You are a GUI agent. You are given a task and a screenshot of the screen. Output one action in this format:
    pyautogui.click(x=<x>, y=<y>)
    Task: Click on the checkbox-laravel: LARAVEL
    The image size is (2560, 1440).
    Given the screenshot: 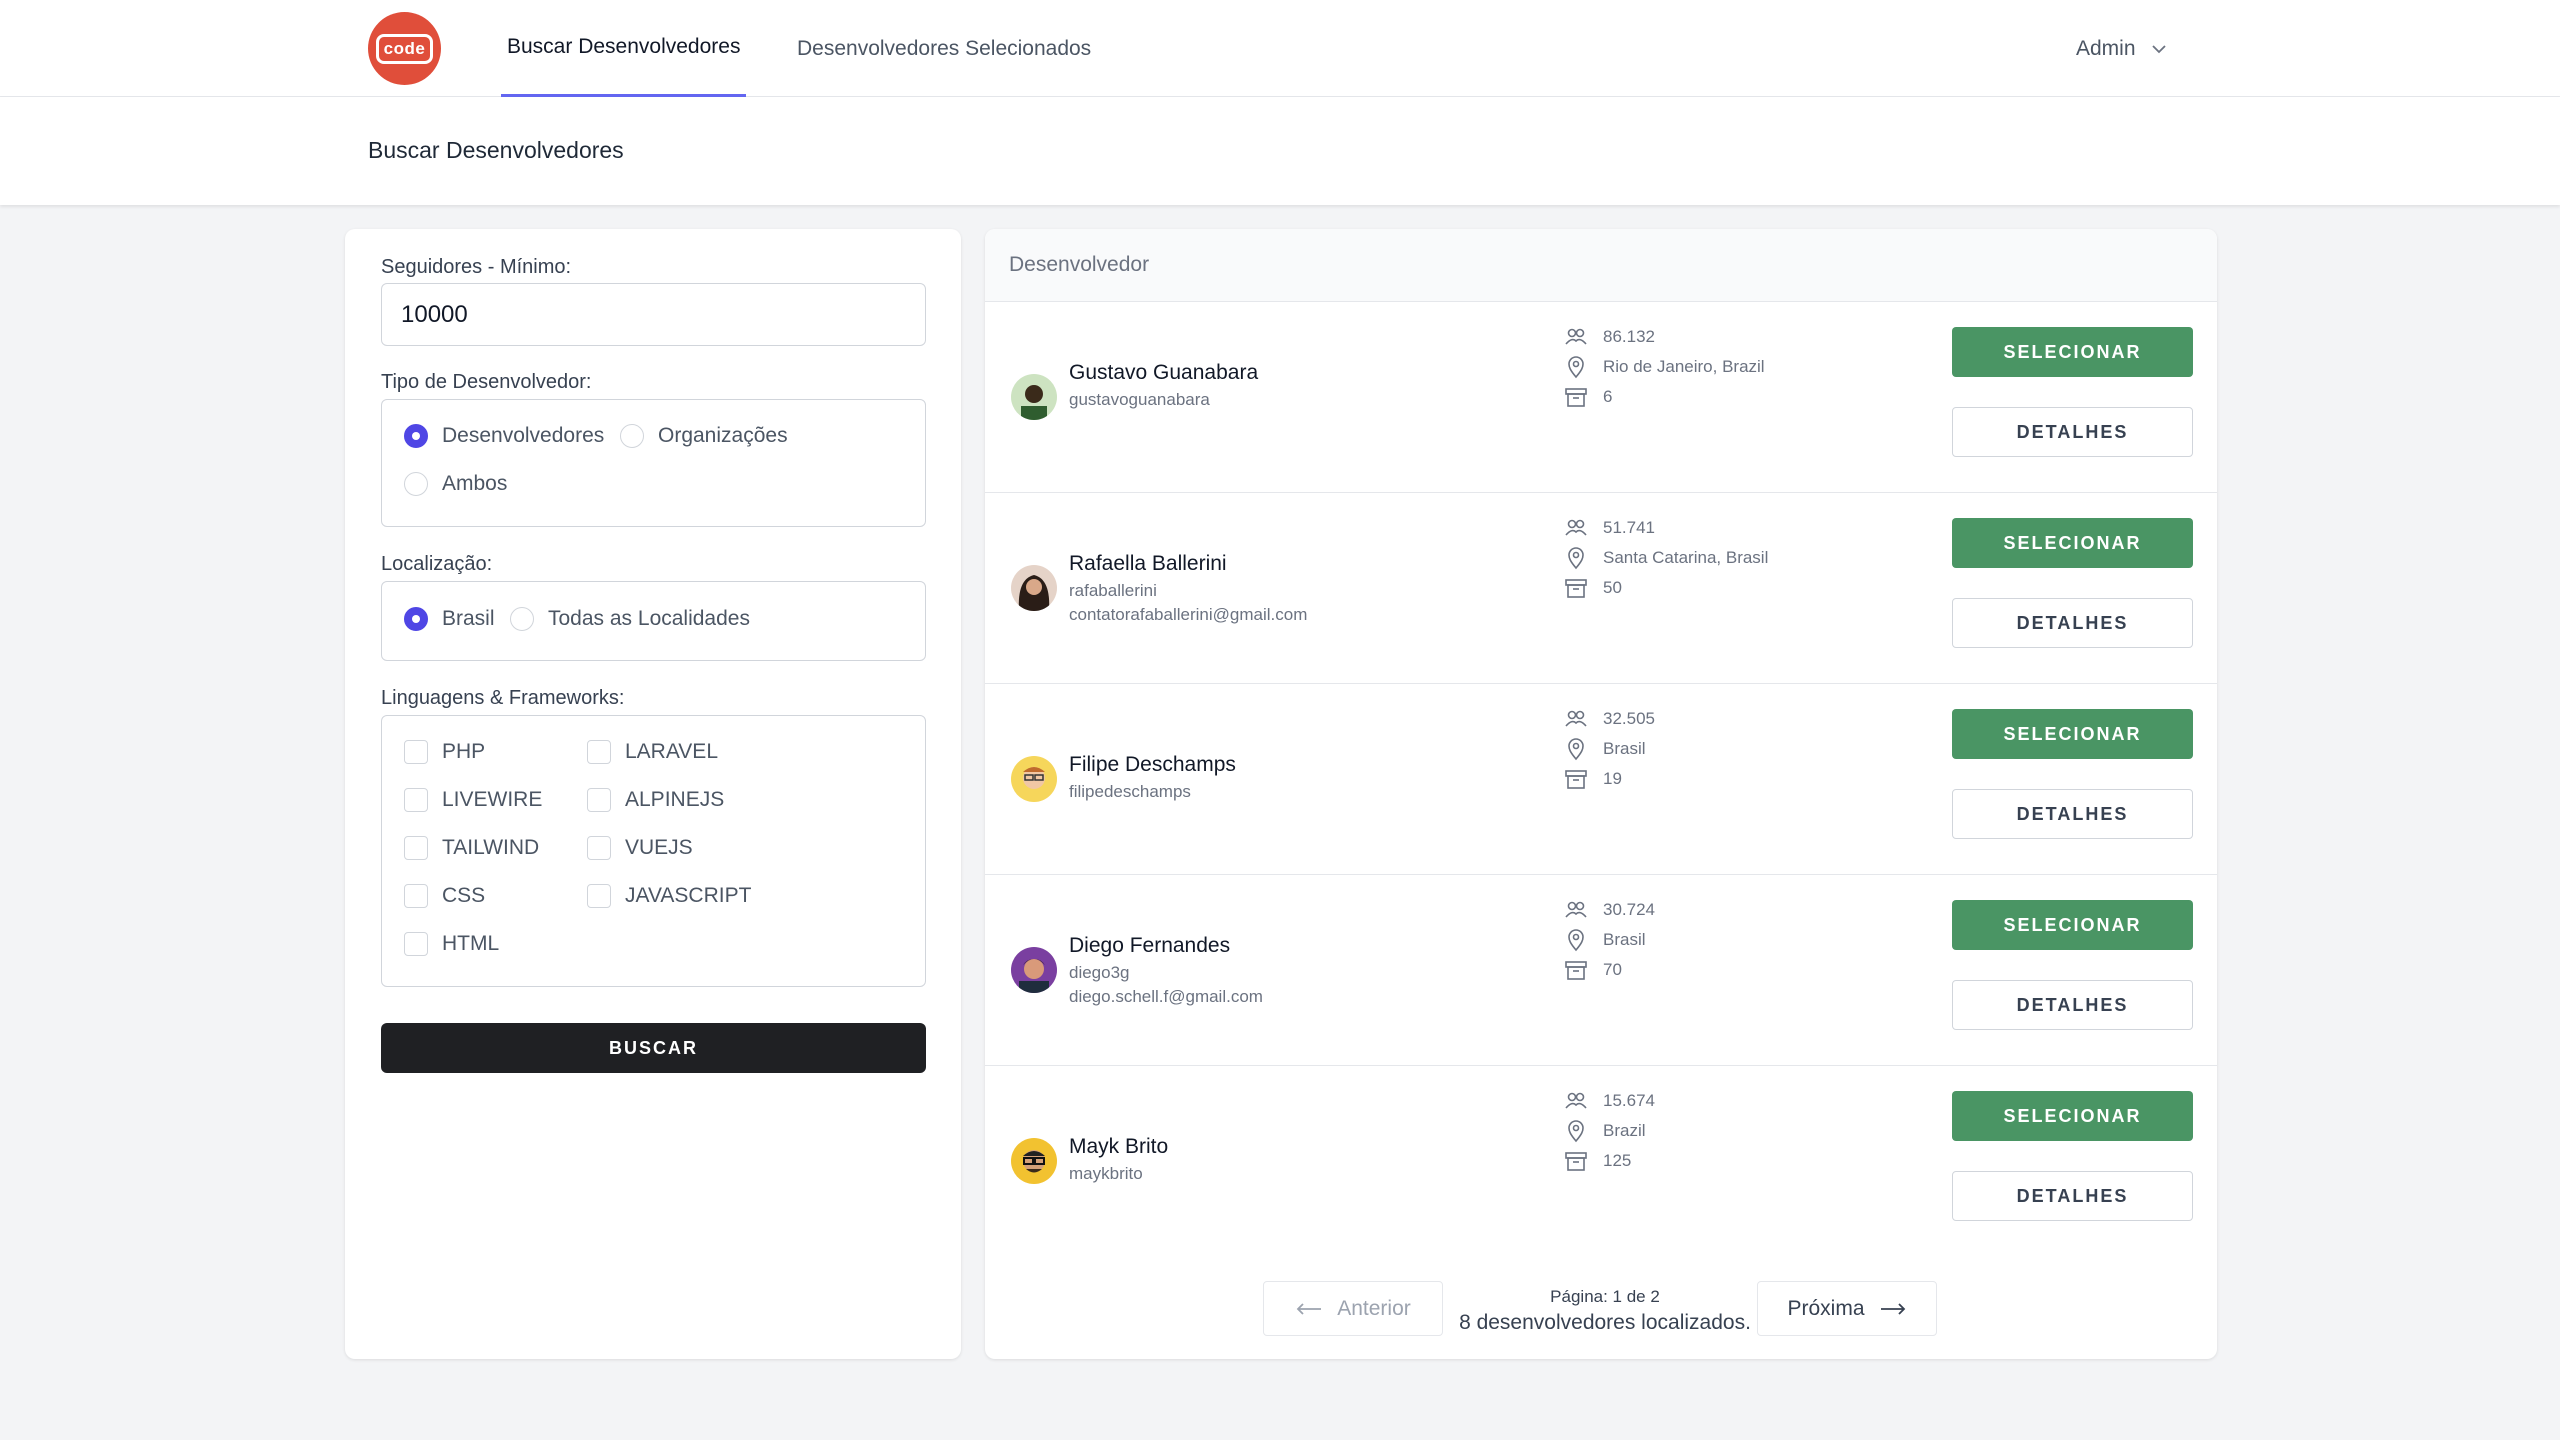 What is the action you would take?
    pyautogui.click(x=652, y=752)
    